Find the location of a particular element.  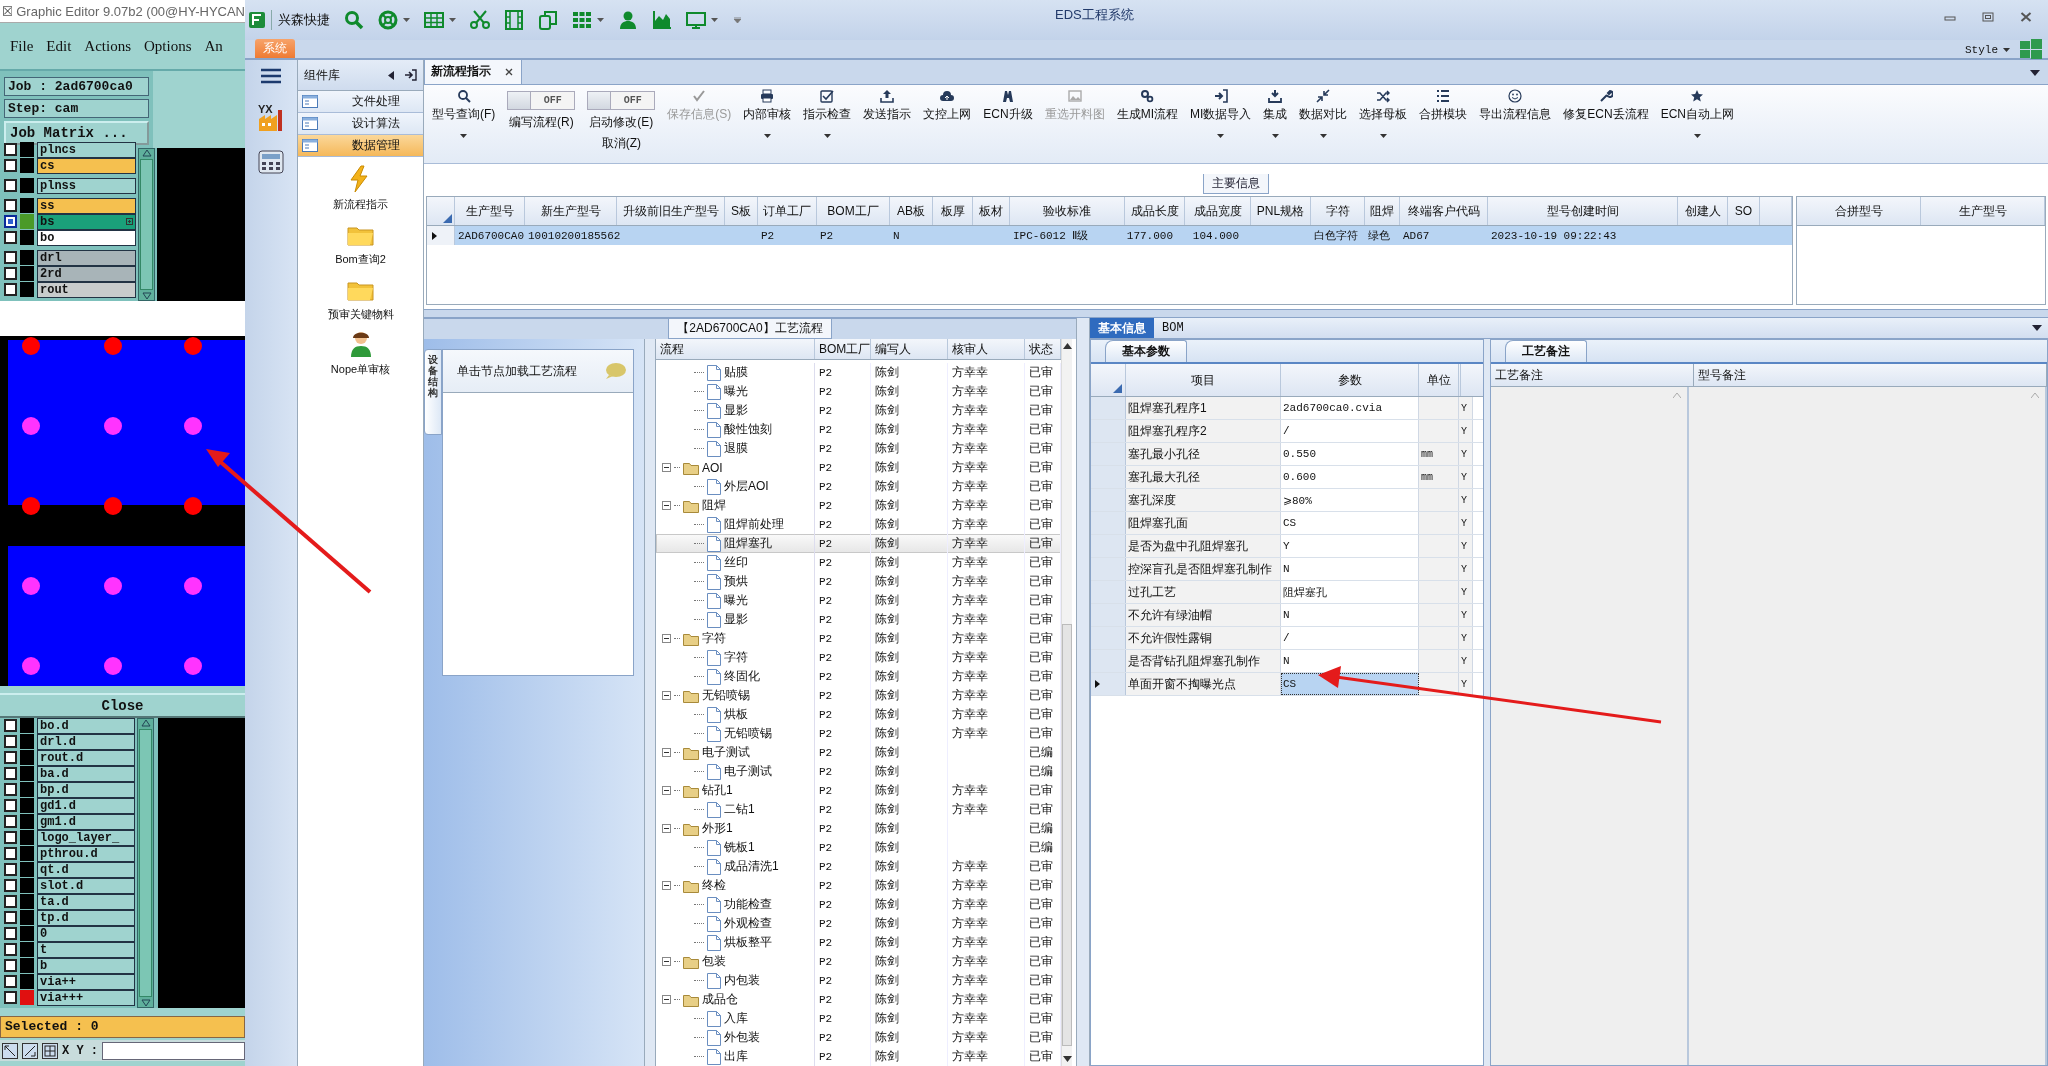

column-header: 合拼型号 is located at coordinates (1859, 211).